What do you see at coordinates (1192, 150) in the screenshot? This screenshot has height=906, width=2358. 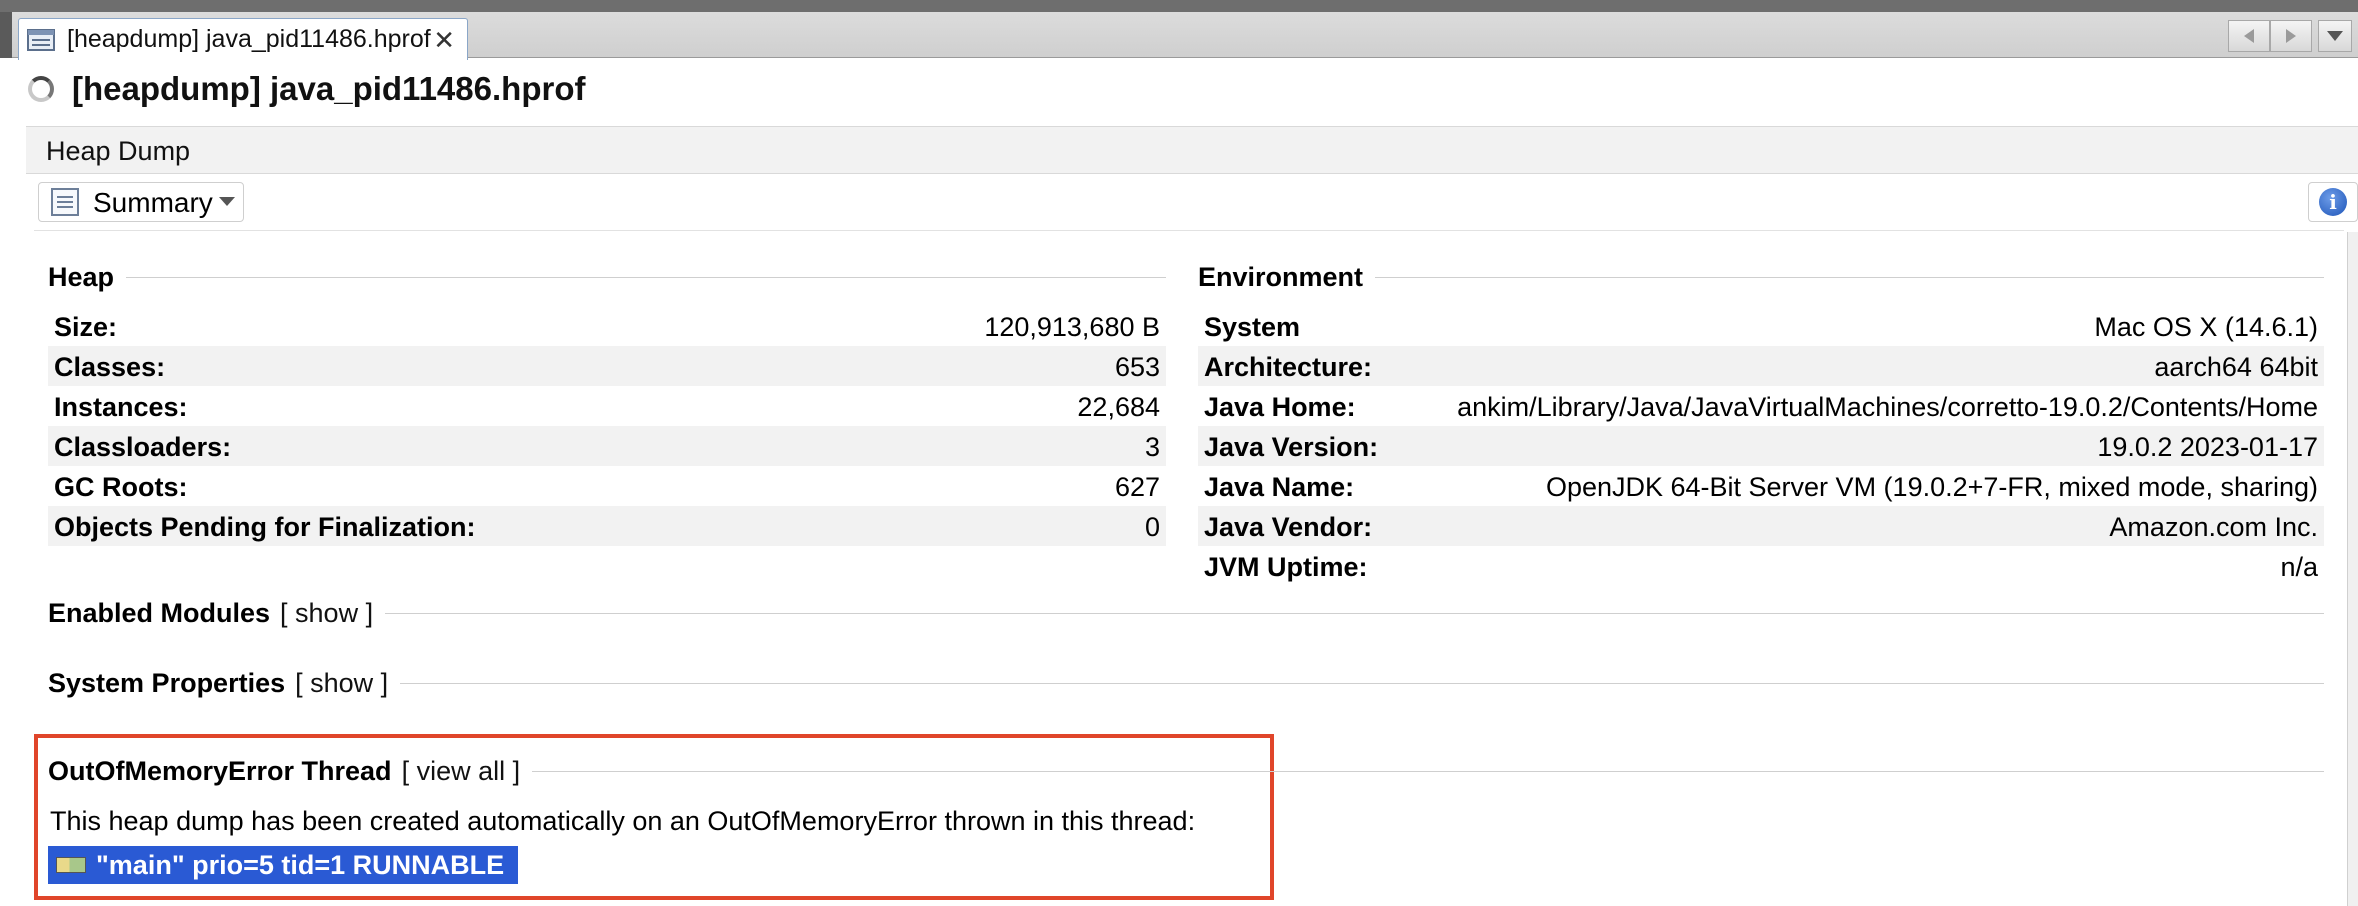 I see `heap-dump-subheader: Heap Dump` at bounding box center [1192, 150].